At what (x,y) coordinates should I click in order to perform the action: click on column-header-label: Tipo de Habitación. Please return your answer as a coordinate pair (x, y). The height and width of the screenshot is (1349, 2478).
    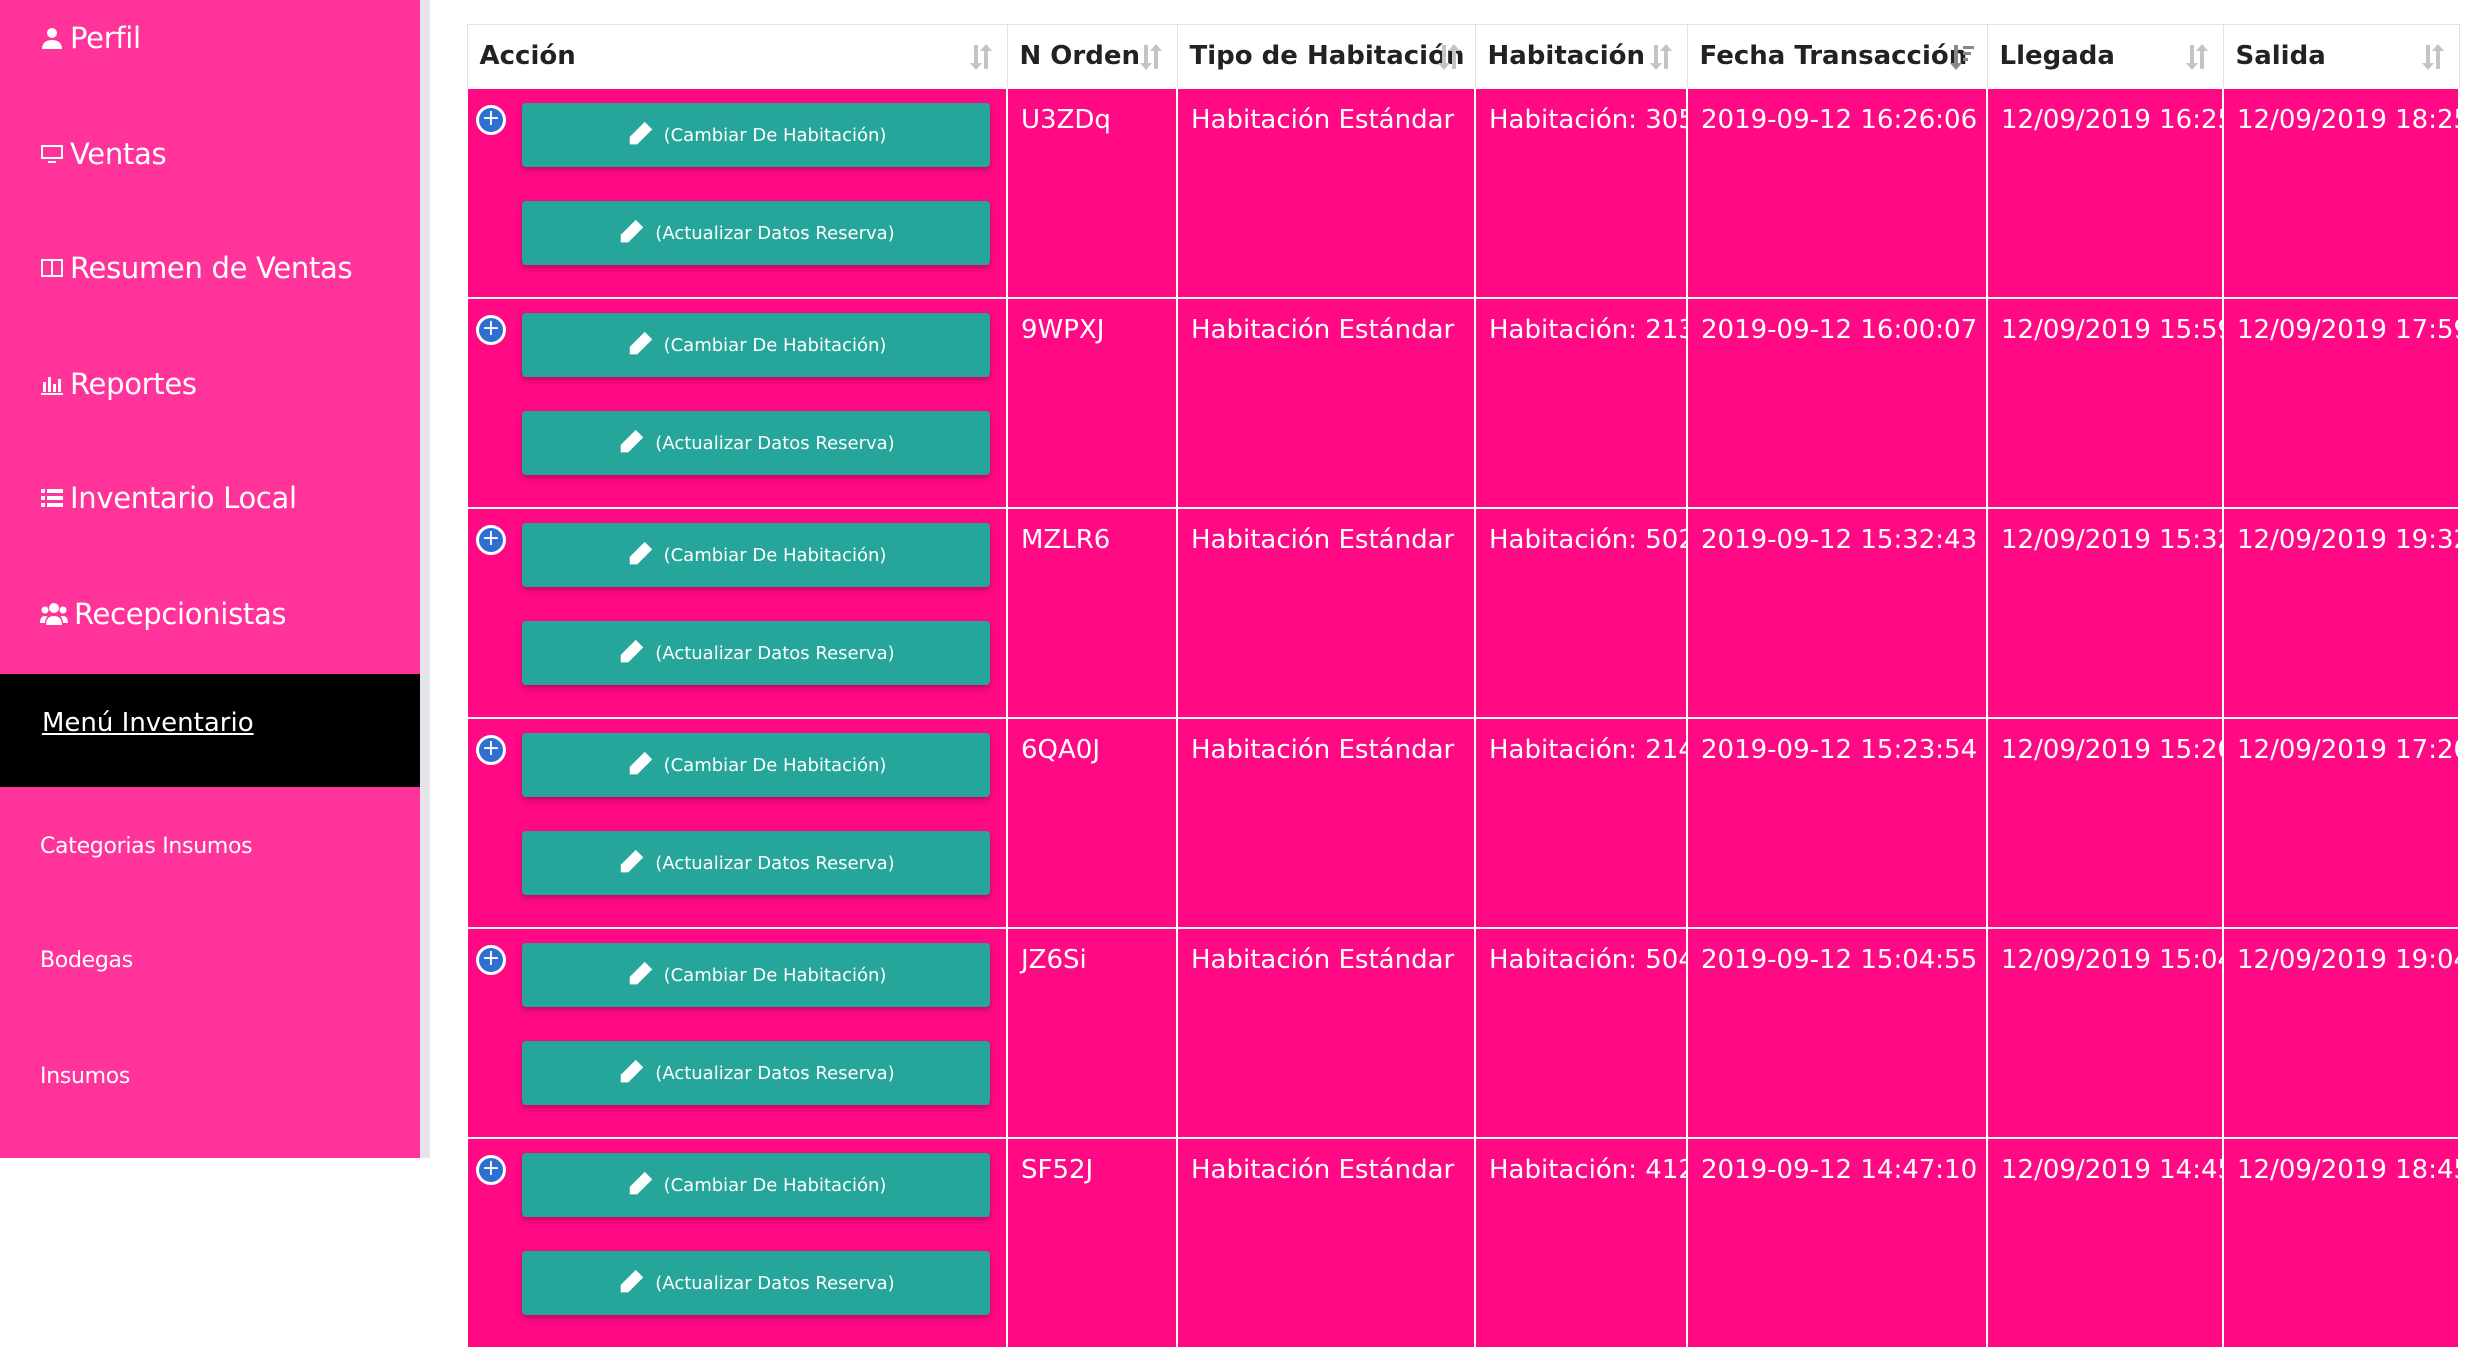
    Looking at the image, I should click on (1327, 56).